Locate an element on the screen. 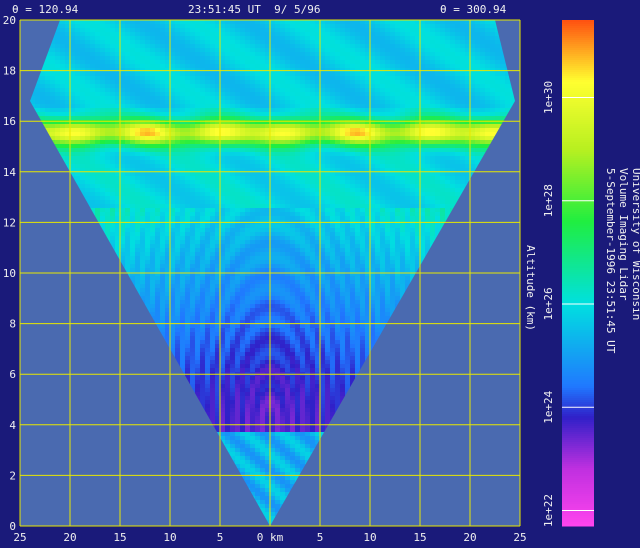  y-tick-label: 2 is located at coordinates (12, 475).